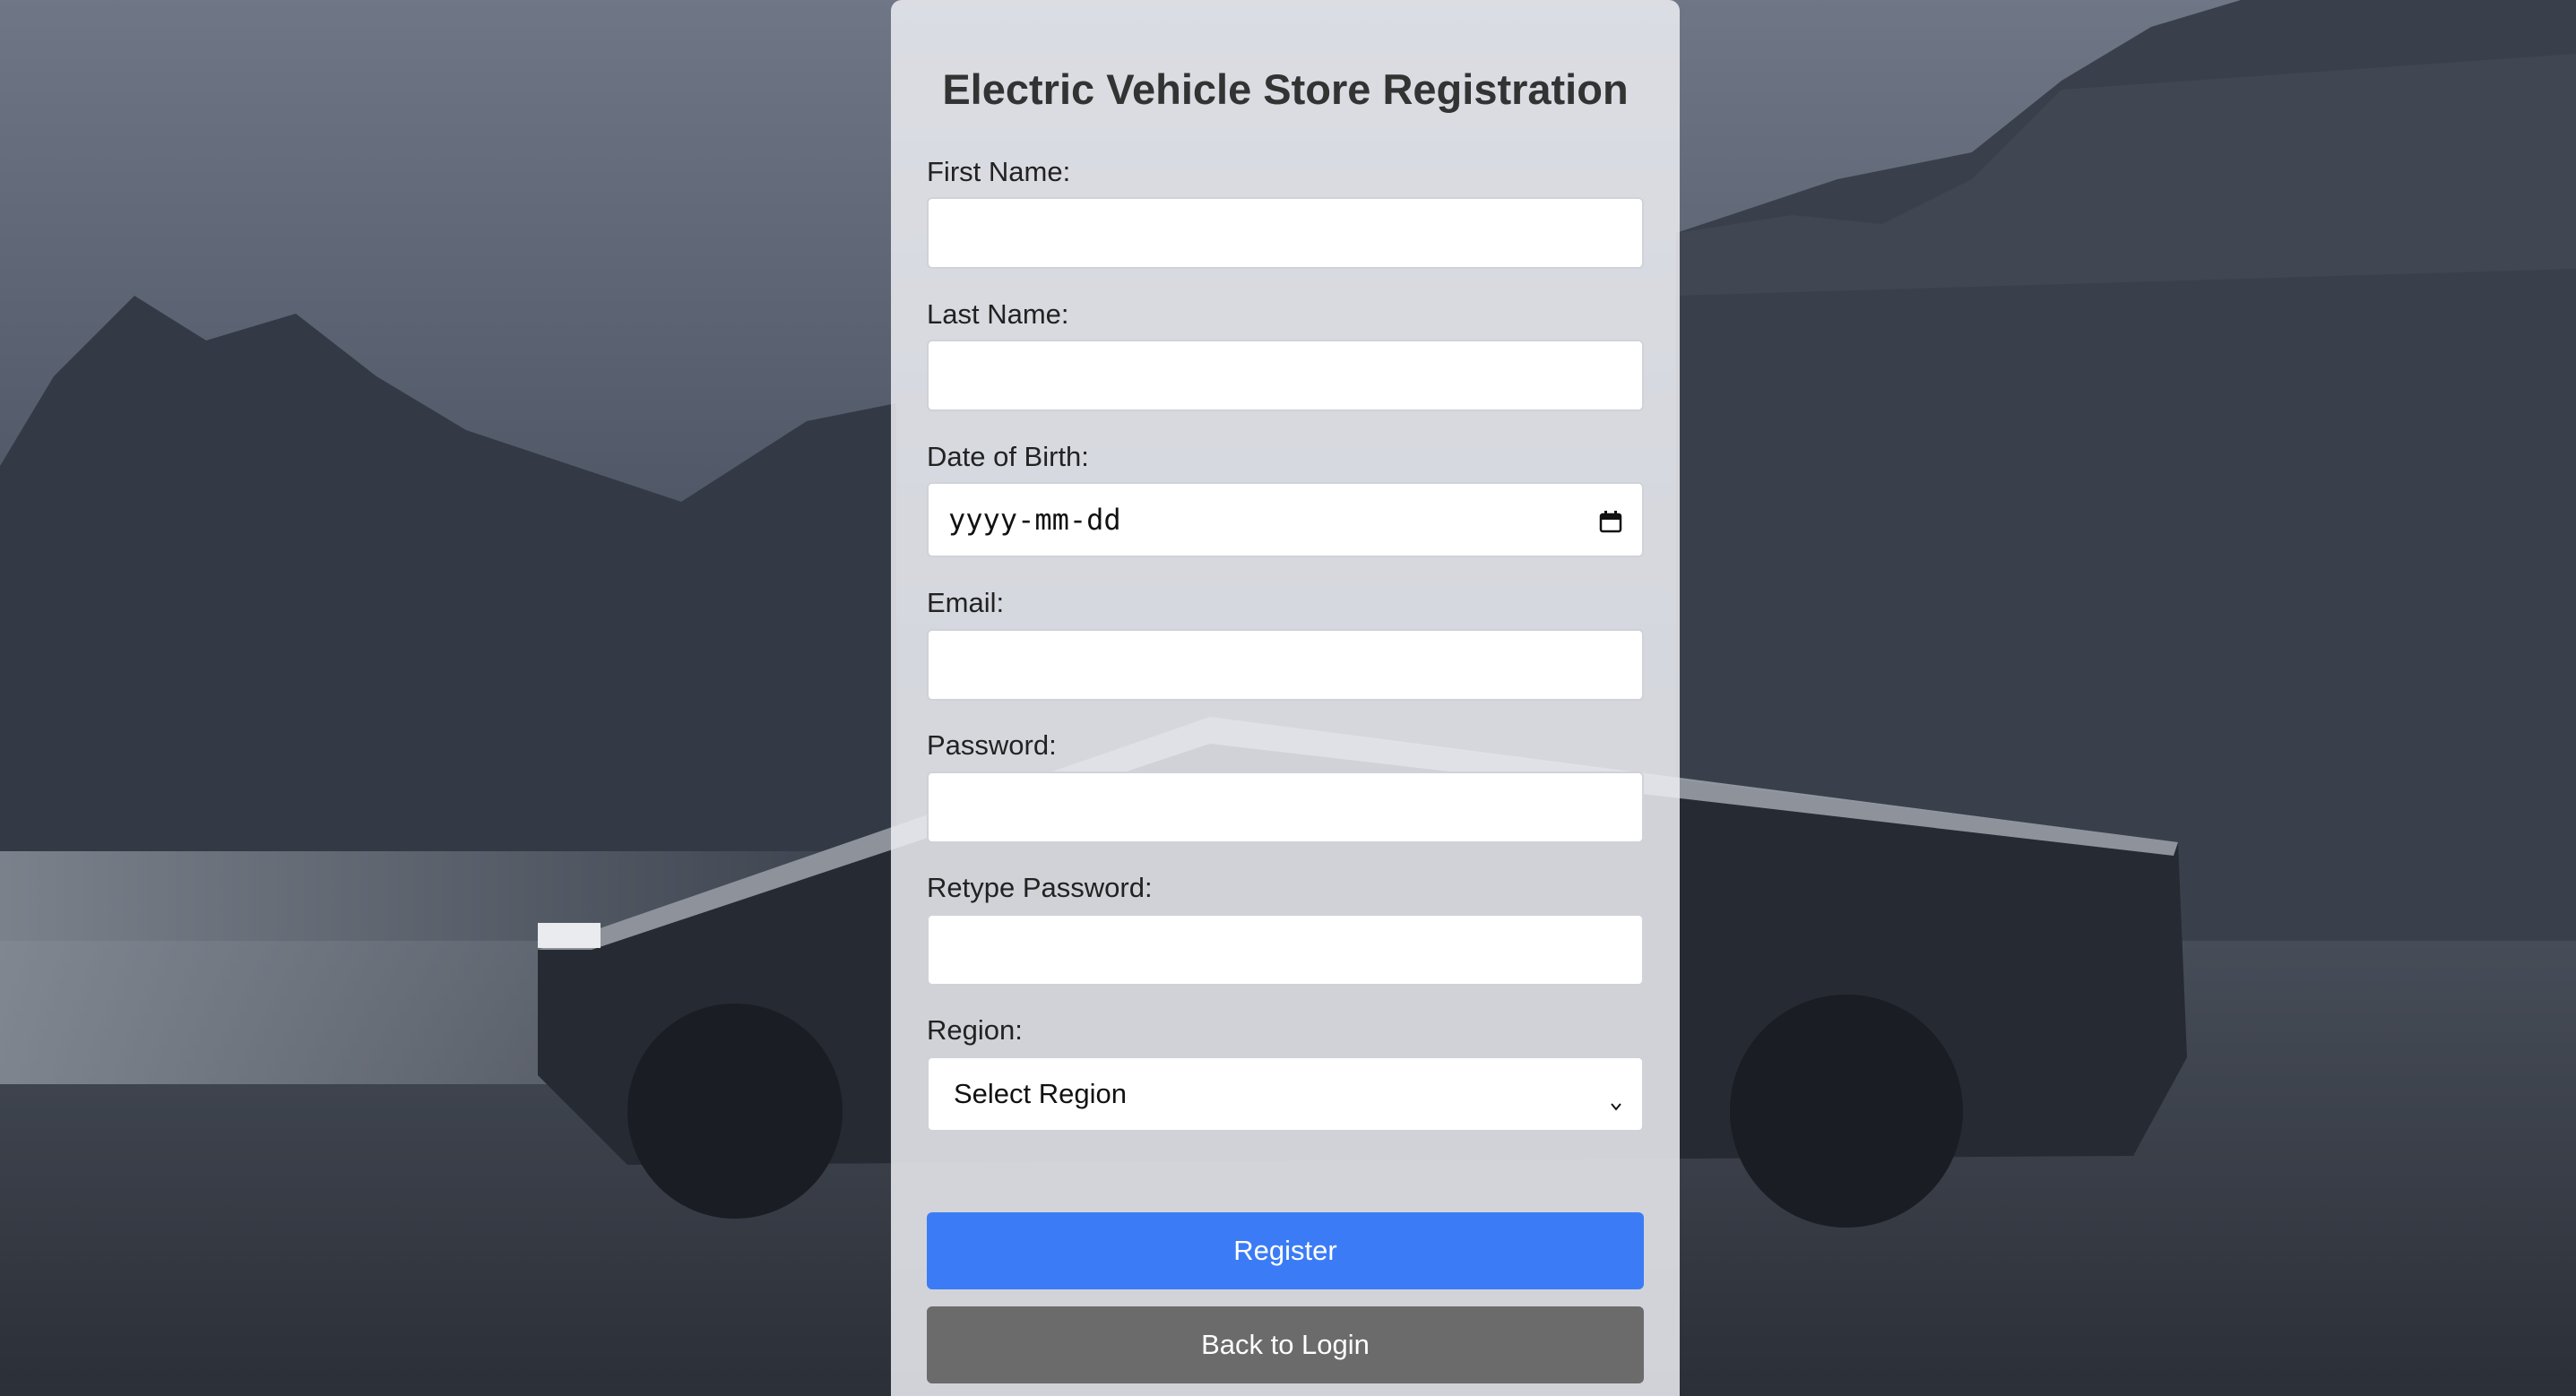 The width and height of the screenshot is (2576, 1396). What do you see at coordinates (1285, 89) in the screenshot?
I see `page-title: Electric Vehicle Store Registration` at bounding box center [1285, 89].